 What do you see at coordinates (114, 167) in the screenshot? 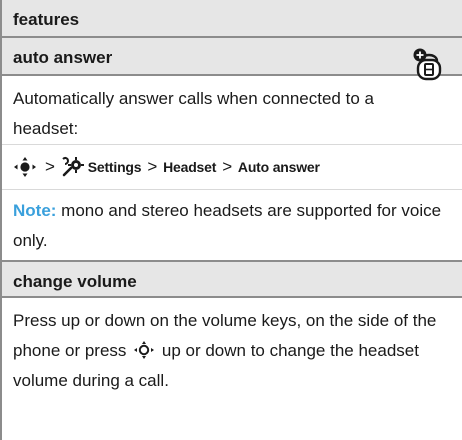
I see `path-settings: Settings` at bounding box center [114, 167].